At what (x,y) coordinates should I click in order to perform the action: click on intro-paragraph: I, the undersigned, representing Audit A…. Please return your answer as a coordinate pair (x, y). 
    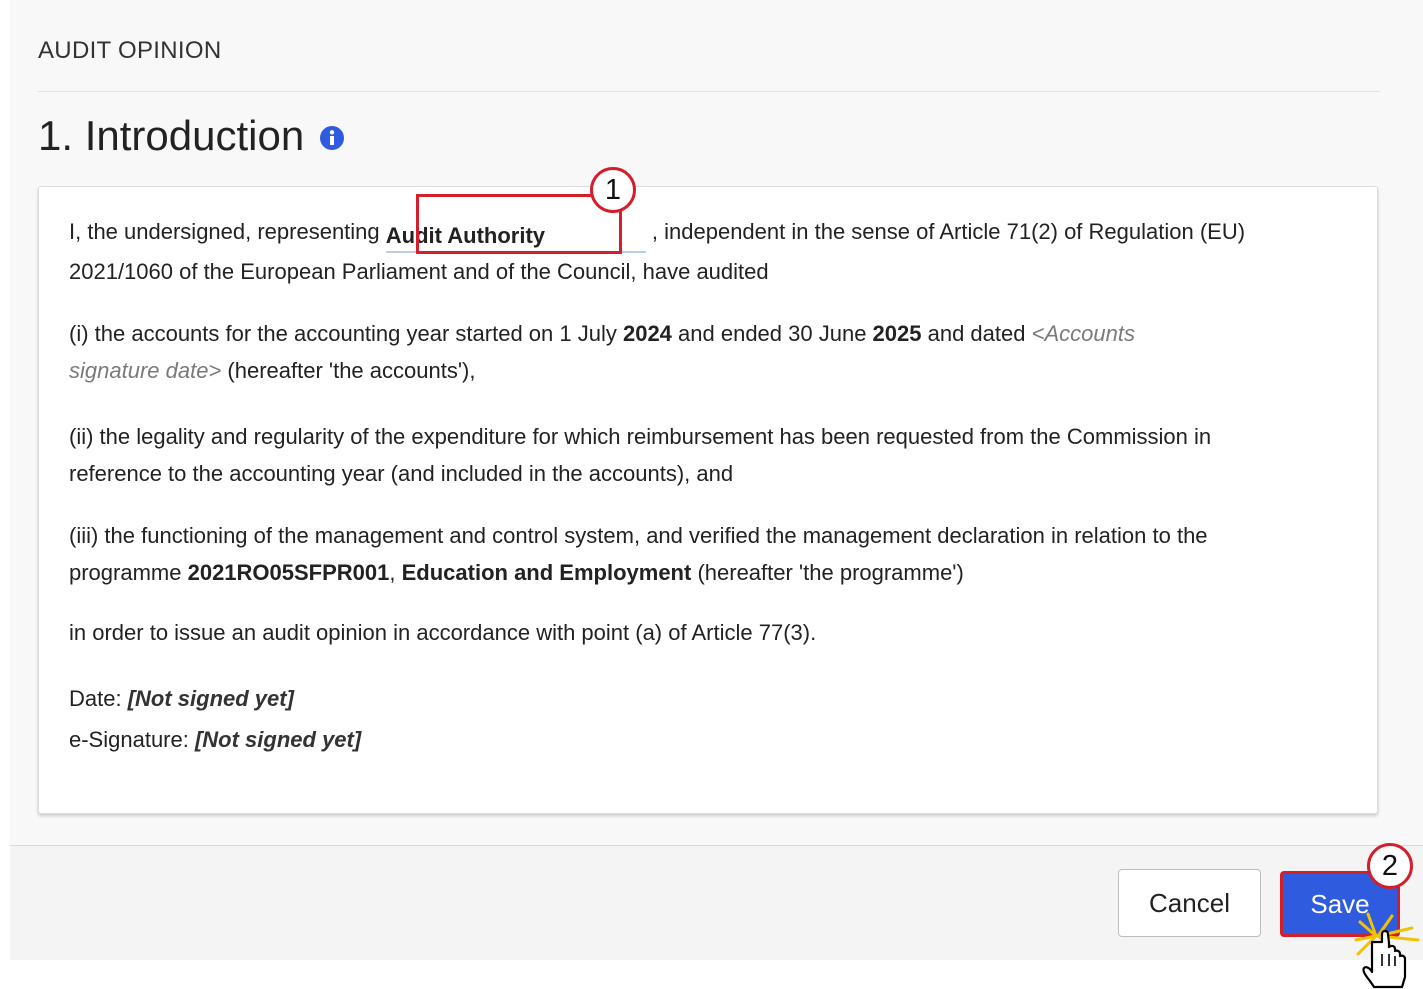
    Looking at the image, I should click on (657, 251).